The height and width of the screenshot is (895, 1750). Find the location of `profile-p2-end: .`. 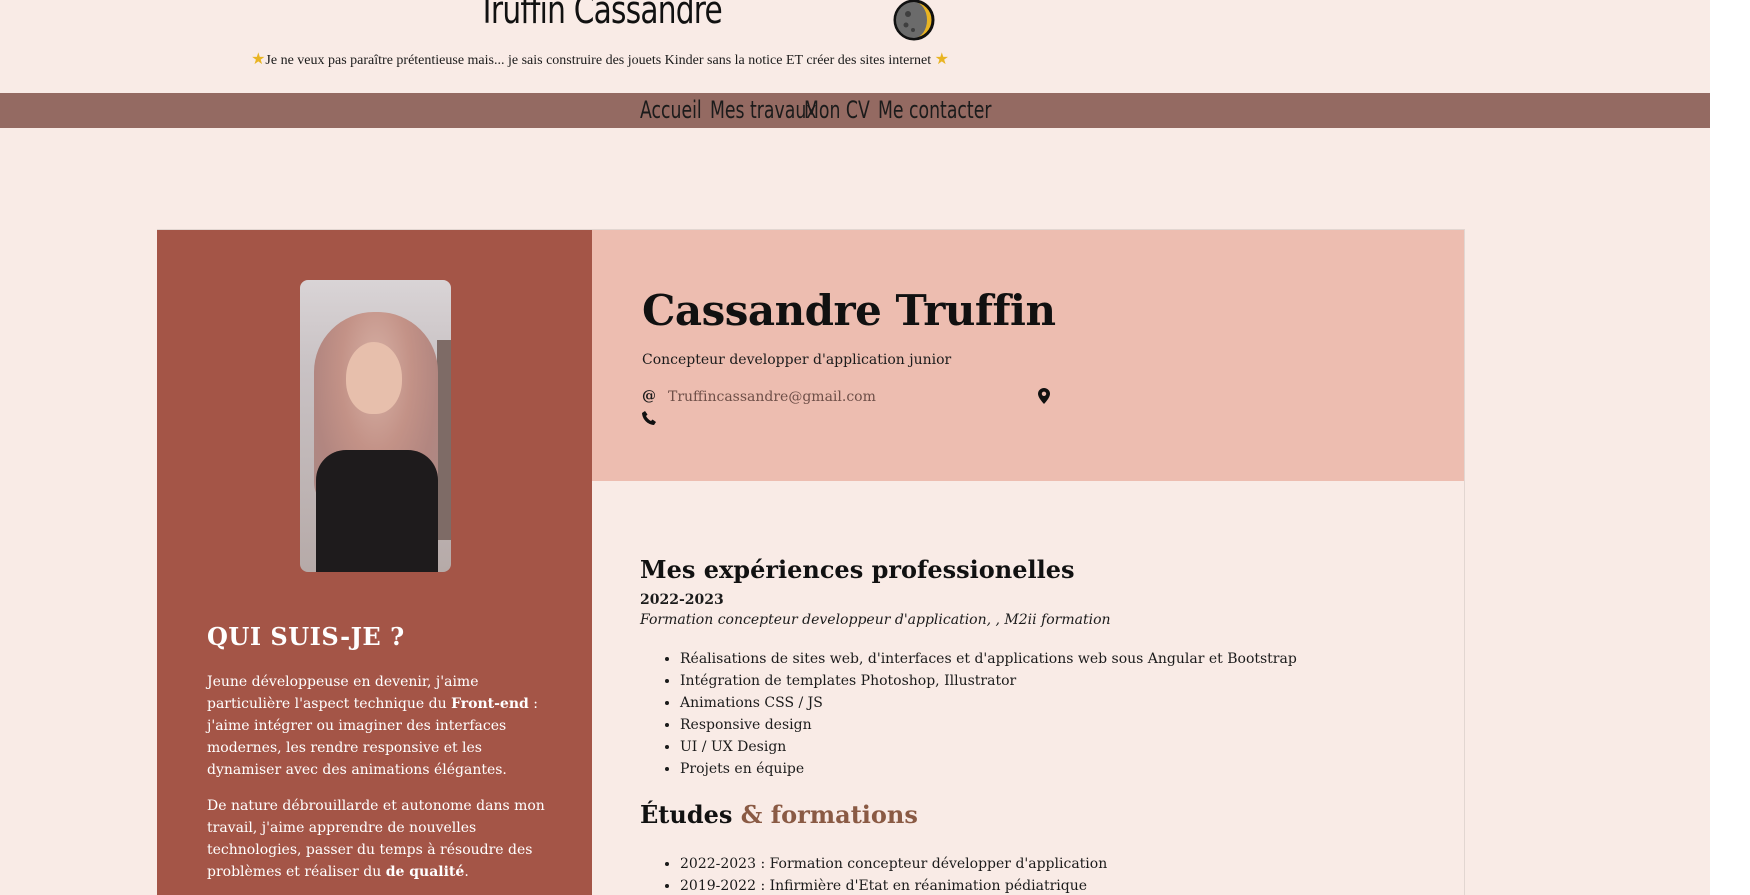

profile-p2-end: . is located at coordinates (466, 872).